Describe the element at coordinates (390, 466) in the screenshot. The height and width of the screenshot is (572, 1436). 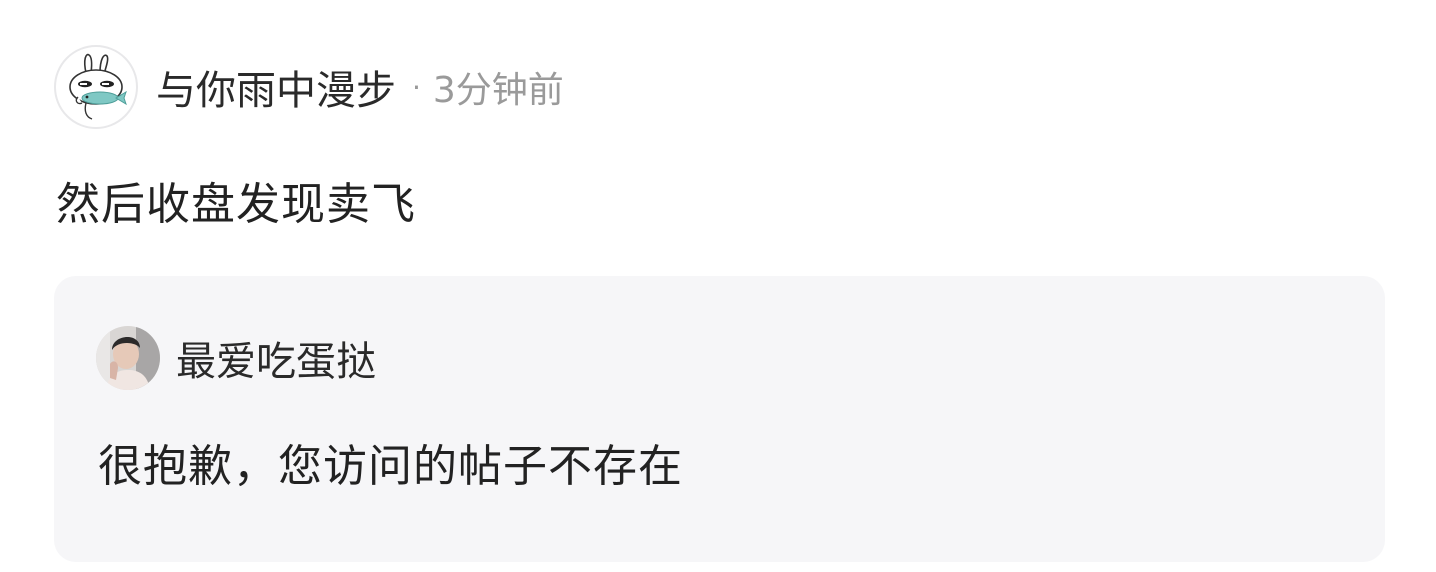
I see `quoted-post-content: 很抱歉，您访问的帖子不存在` at that location.